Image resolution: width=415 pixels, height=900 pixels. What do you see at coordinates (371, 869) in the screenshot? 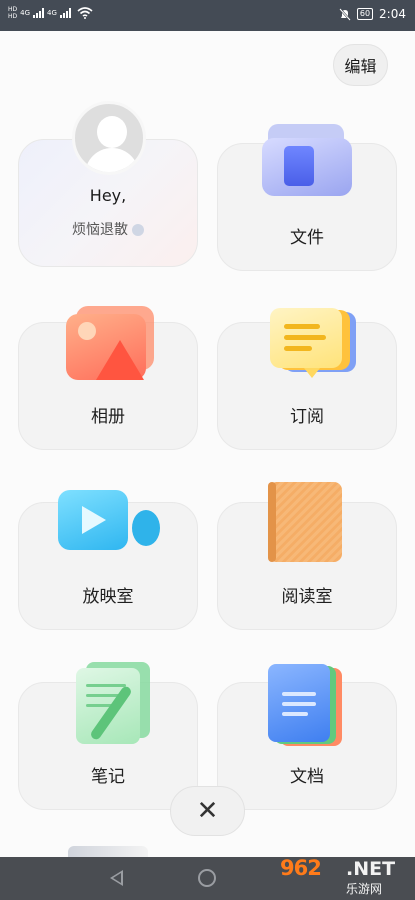
I see `watermark-net: .NET` at bounding box center [371, 869].